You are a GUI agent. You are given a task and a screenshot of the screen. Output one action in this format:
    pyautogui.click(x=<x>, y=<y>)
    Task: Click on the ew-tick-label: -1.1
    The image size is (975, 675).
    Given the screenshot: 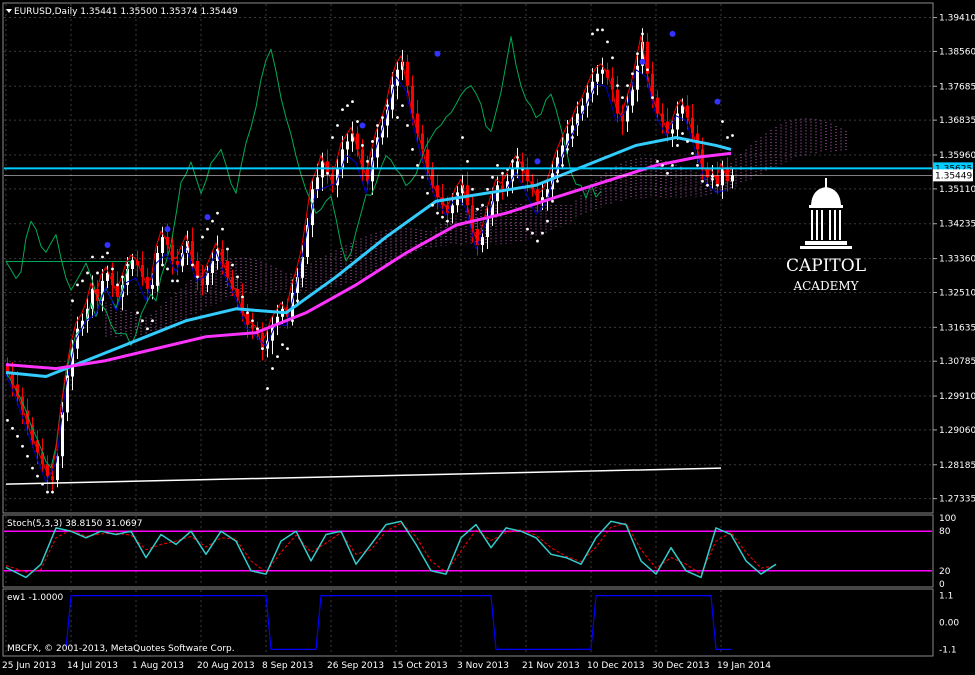 What is the action you would take?
    pyautogui.click(x=948, y=650)
    